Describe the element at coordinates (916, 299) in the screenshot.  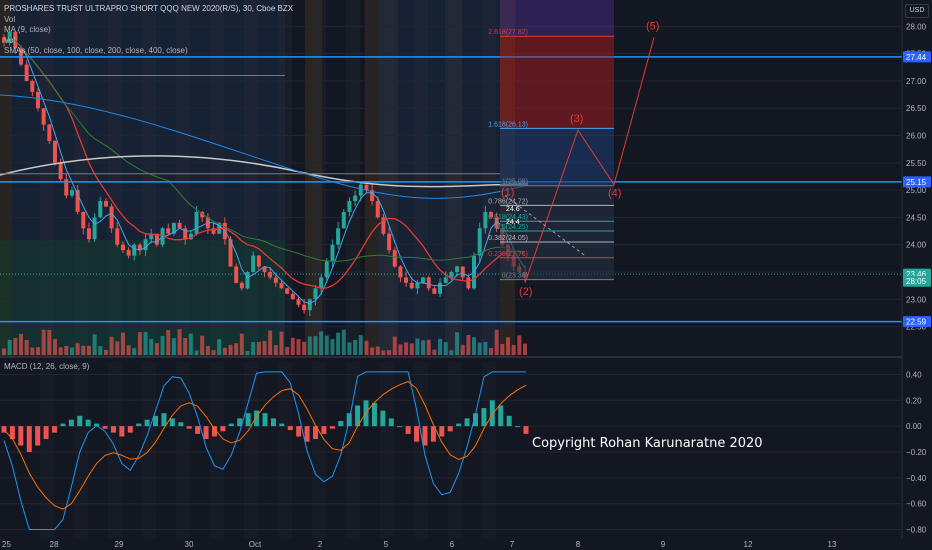
I see `price-tick-label: 23.00` at that location.